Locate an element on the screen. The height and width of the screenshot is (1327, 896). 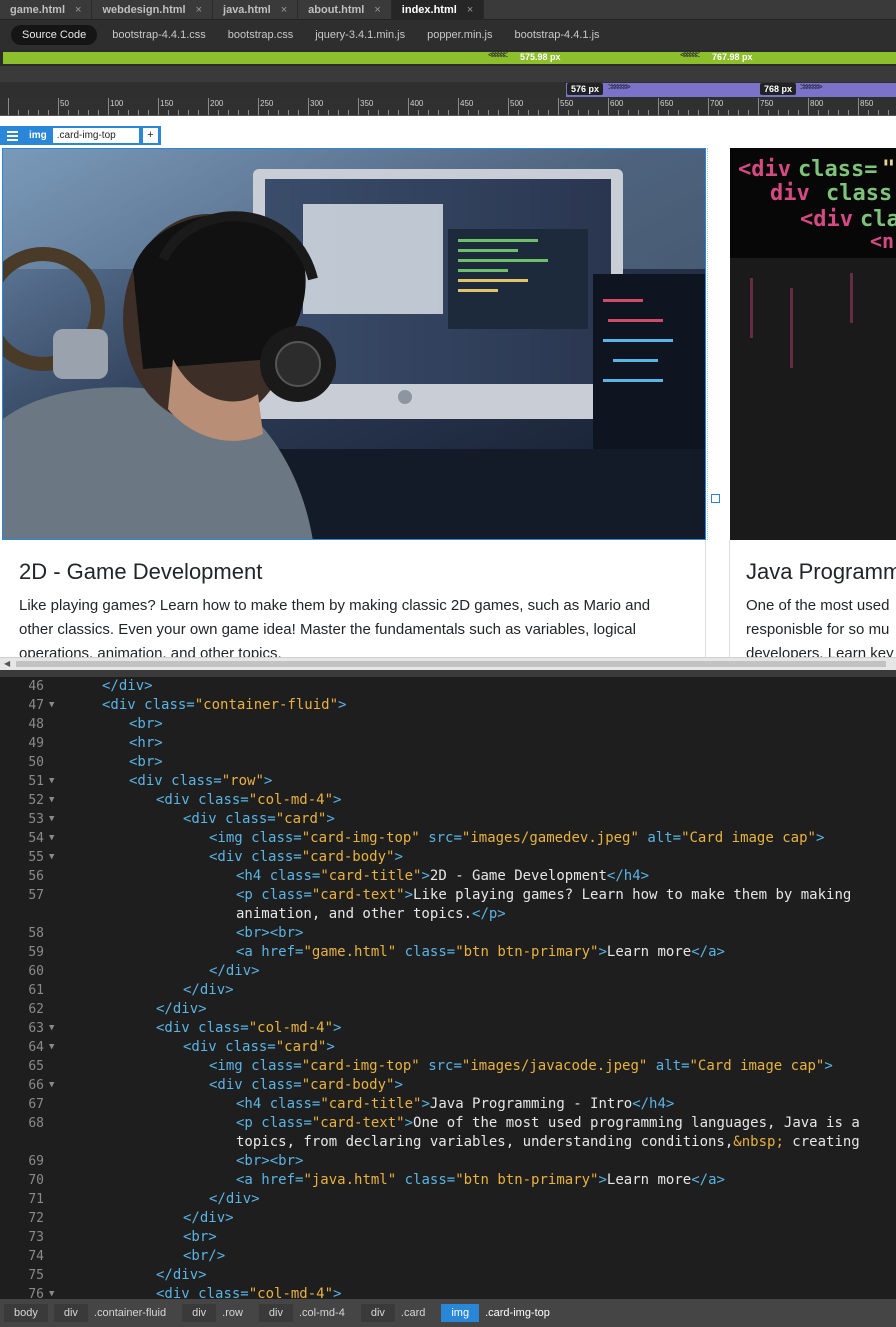
breadcrumb-class: .col-md-4 is located at coordinates (327, 1313).